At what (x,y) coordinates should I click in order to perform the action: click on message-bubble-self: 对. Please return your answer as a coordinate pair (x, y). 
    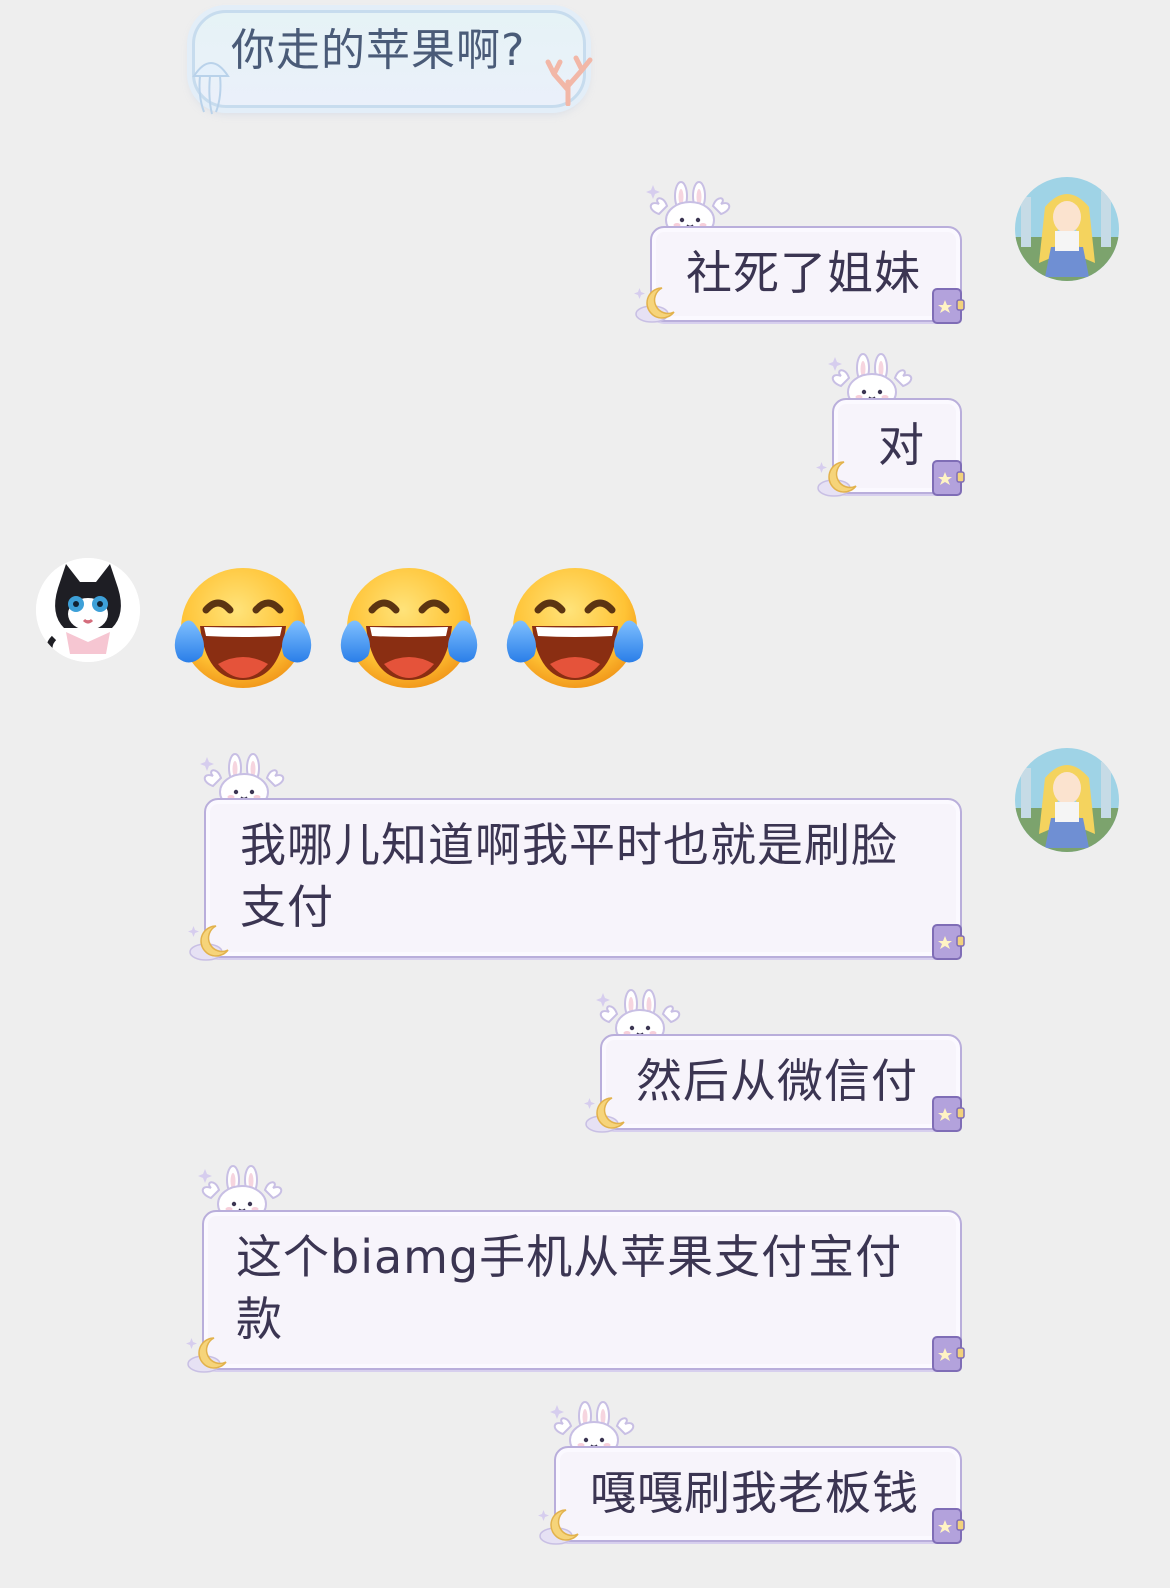
    Looking at the image, I should click on (897, 446).